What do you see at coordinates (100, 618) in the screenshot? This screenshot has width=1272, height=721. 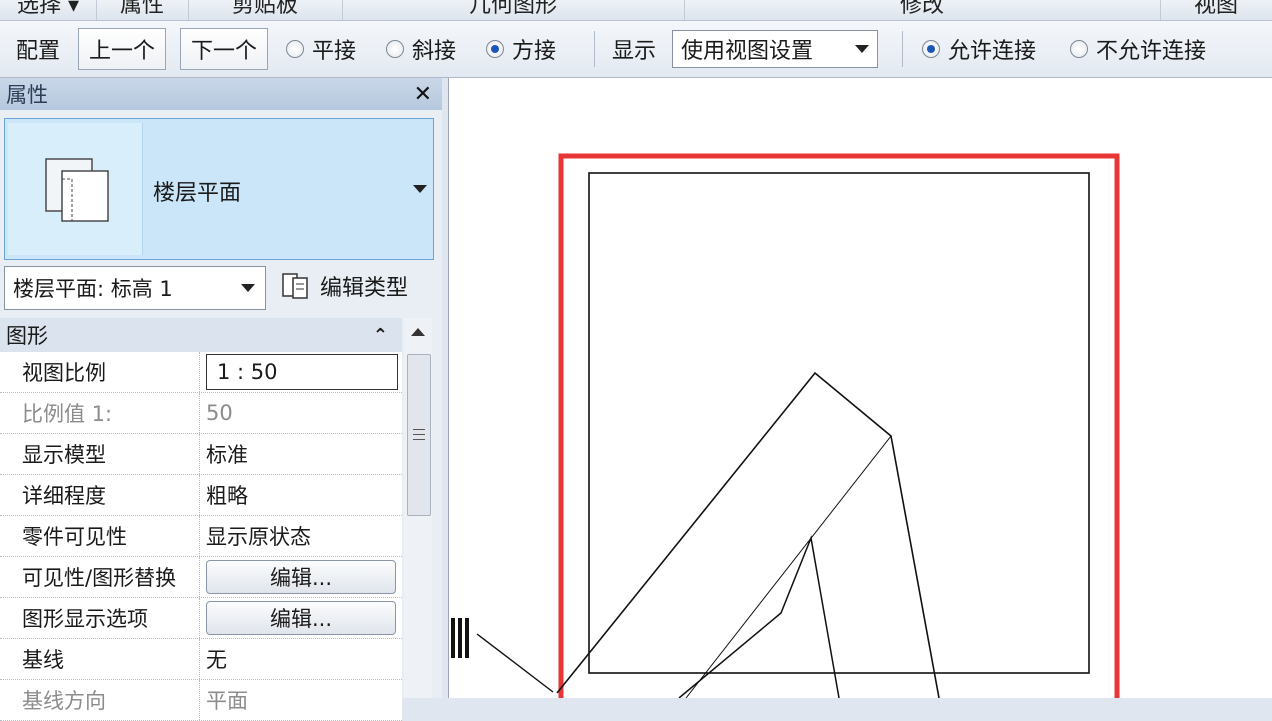 I see `property-key: 图形显示选项` at bounding box center [100, 618].